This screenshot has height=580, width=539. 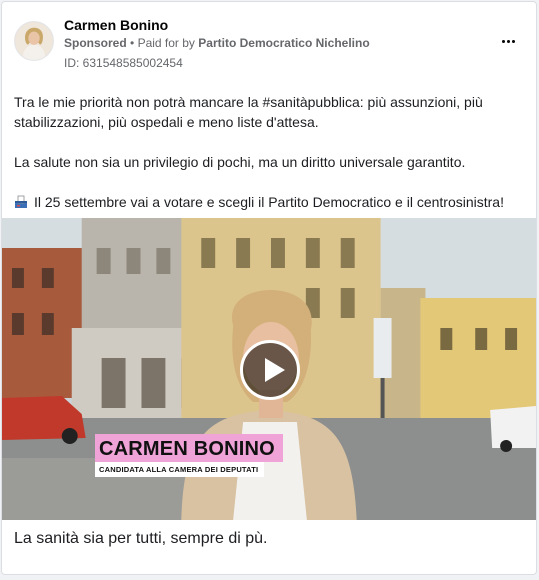 I want to click on paid-for-label: Paid for by, so click(x=166, y=43).